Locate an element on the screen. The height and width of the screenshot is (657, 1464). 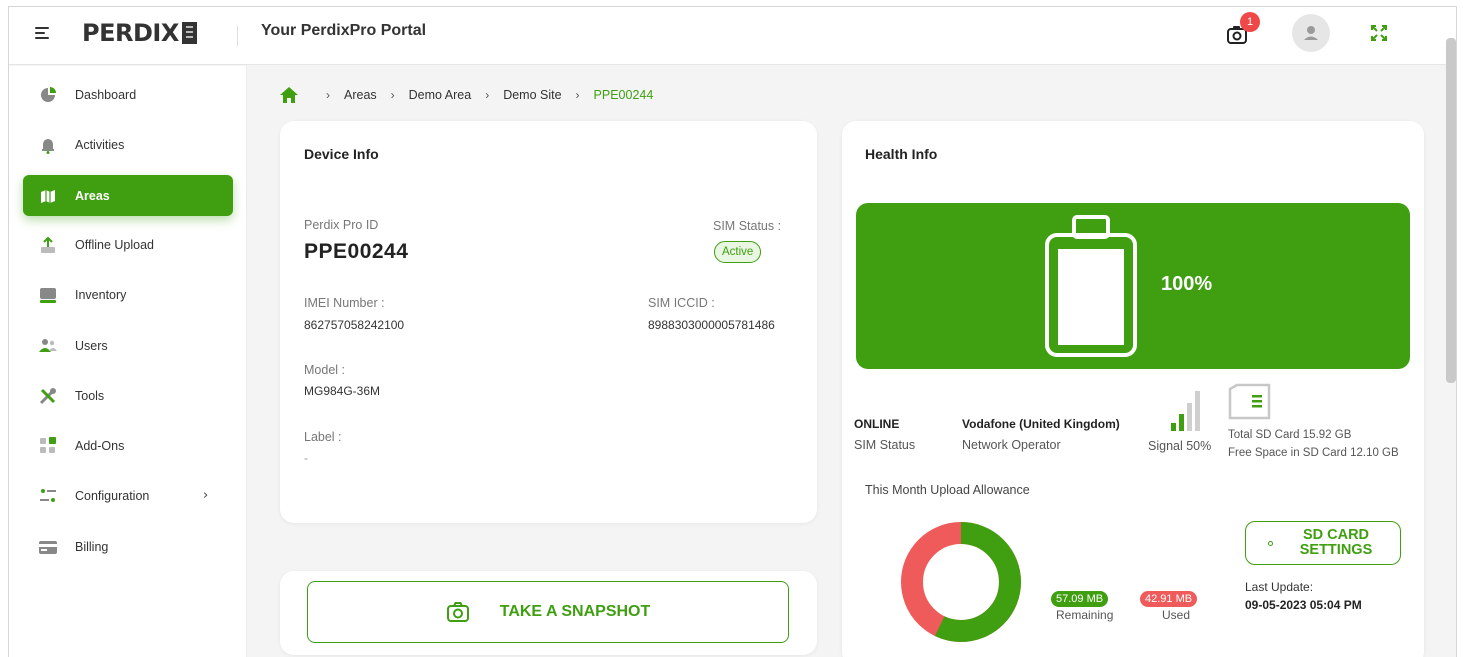
sidebar-item-add-ons: Add-Ons is located at coordinates (128, 445).